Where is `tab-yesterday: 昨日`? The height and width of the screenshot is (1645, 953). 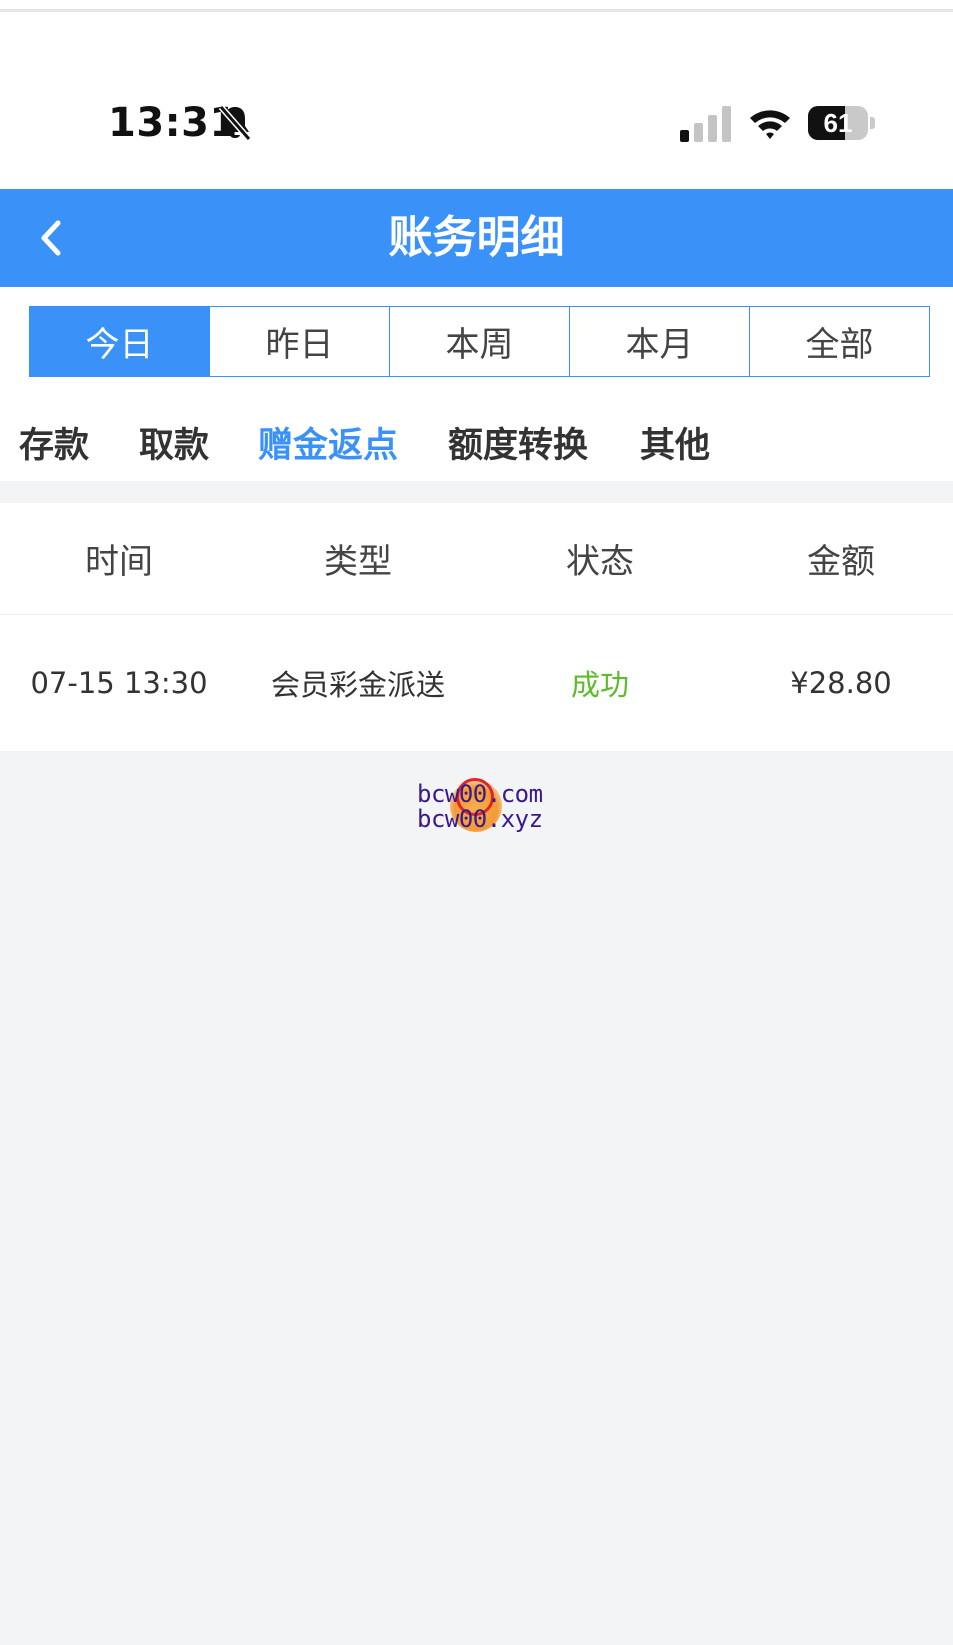 tab-yesterday: 昨日 is located at coordinates (299, 341).